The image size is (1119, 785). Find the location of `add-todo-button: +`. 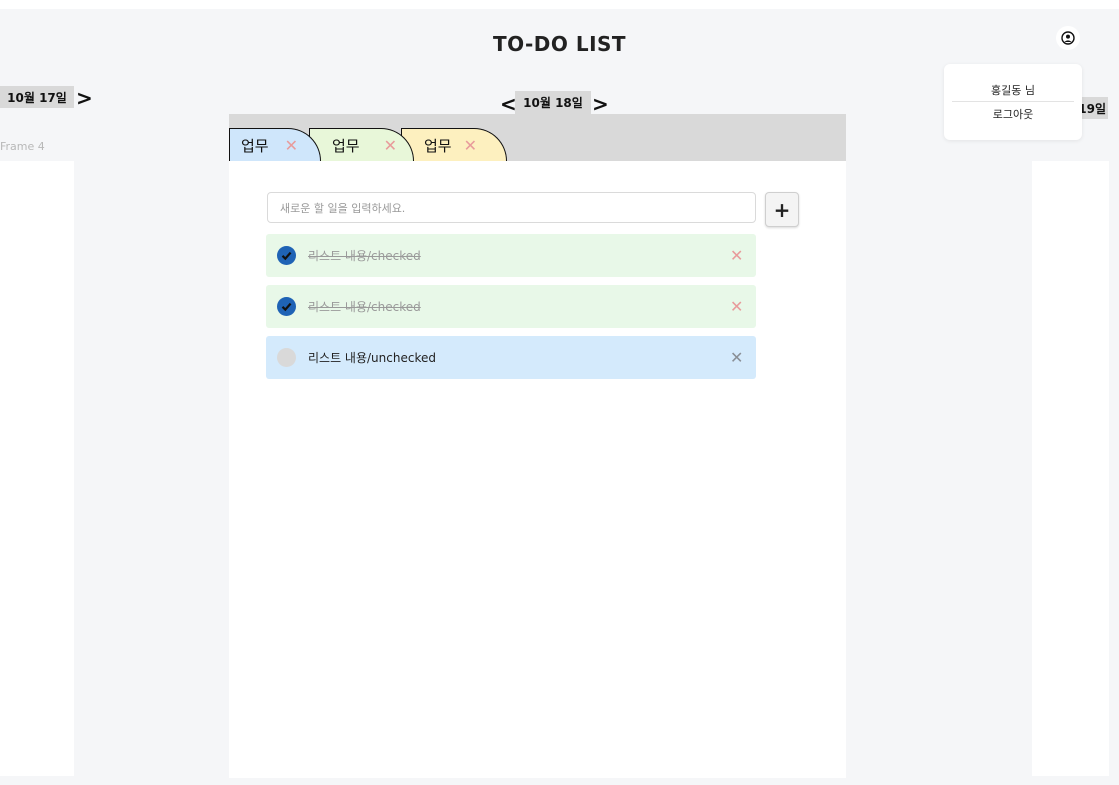

add-todo-button: + is located at coordinates (782, 209).